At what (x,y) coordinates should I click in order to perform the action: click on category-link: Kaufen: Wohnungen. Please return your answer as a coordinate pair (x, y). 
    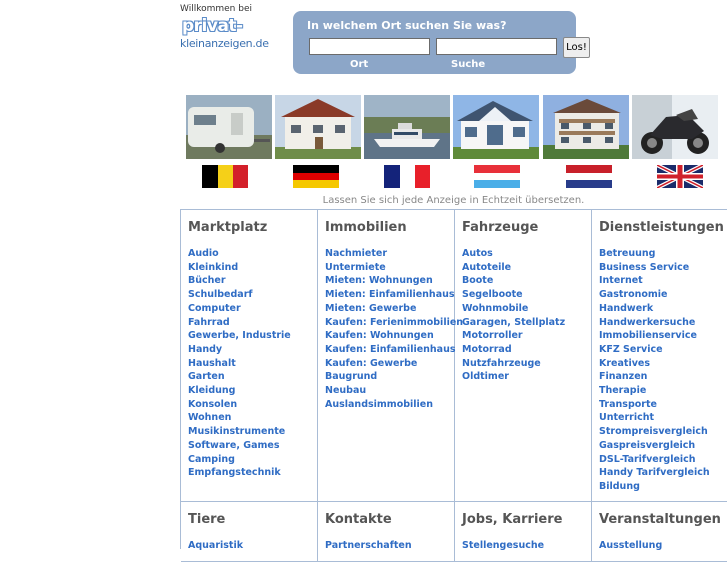
    Looking at the image, I should click on (394, 336).